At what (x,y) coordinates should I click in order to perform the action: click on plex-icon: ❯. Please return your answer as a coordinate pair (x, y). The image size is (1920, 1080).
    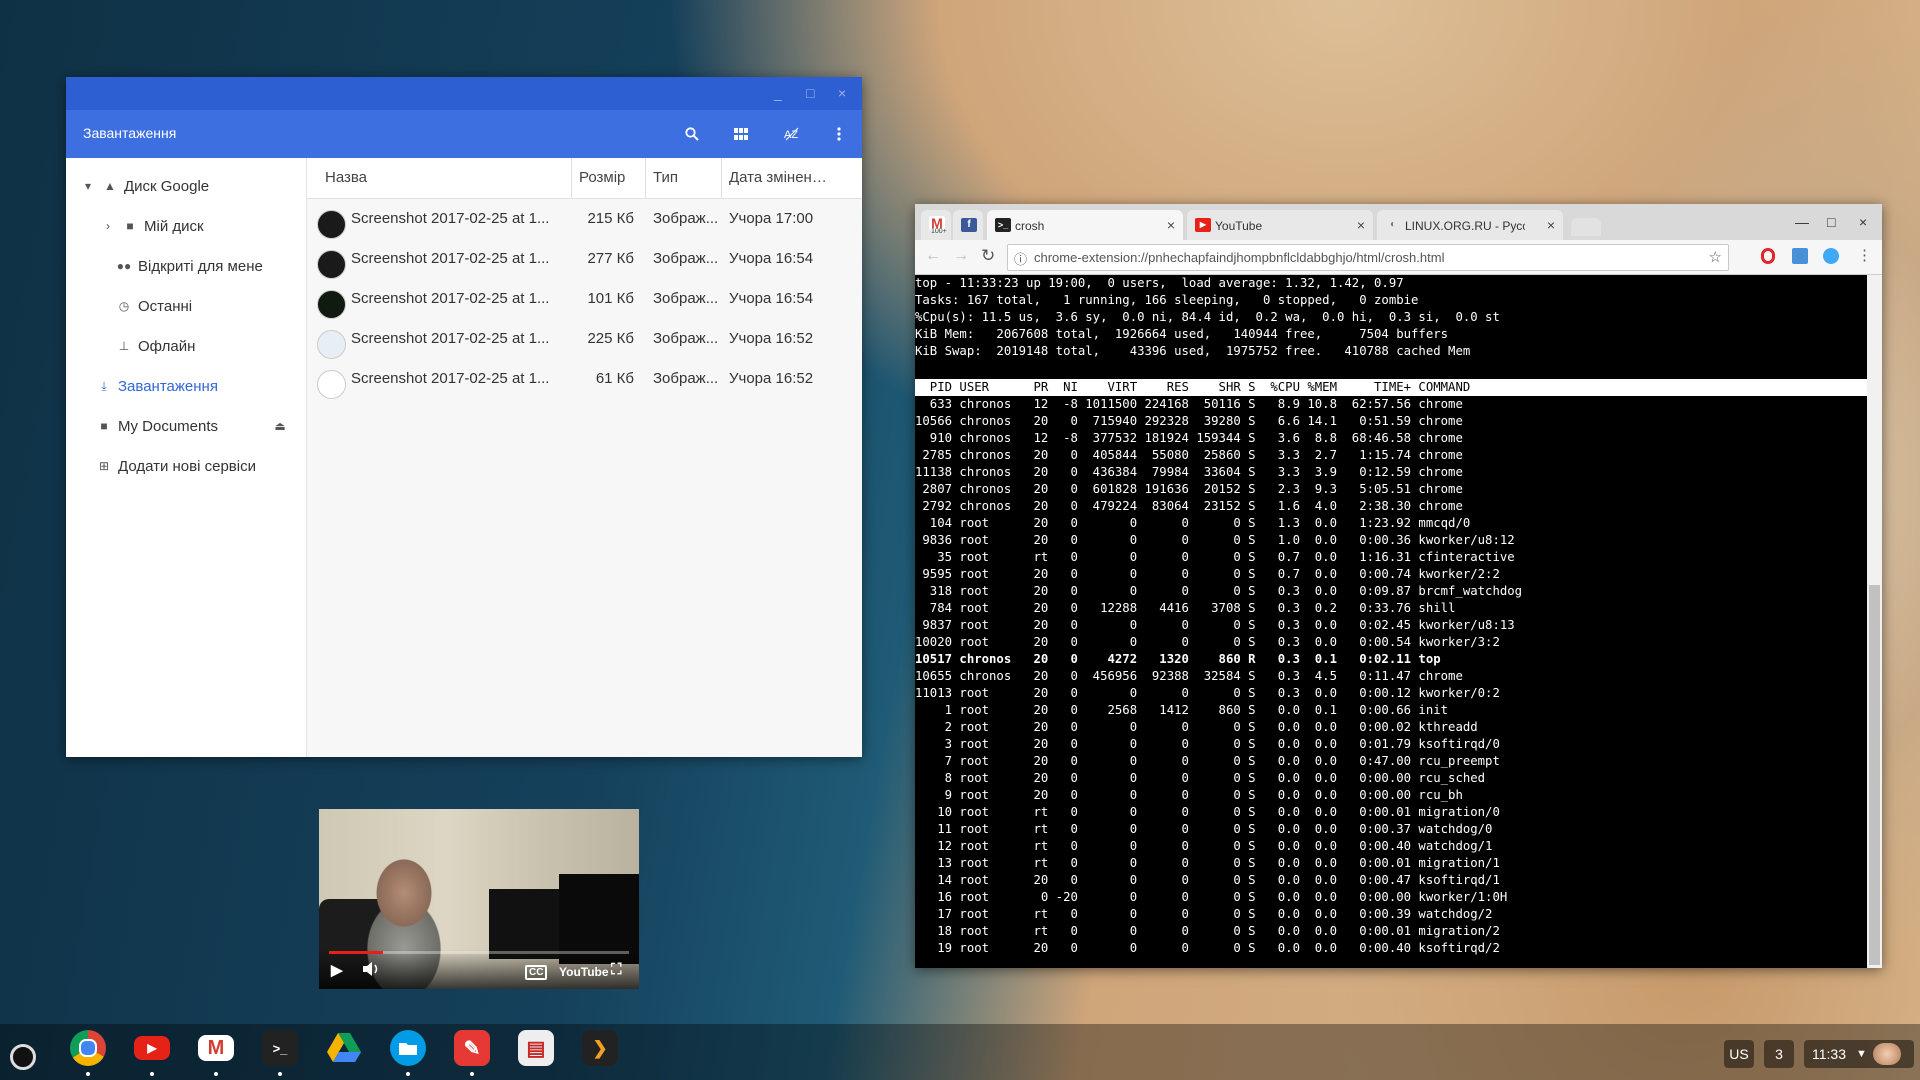
    Looking at the image, I should click on (600, 1048).